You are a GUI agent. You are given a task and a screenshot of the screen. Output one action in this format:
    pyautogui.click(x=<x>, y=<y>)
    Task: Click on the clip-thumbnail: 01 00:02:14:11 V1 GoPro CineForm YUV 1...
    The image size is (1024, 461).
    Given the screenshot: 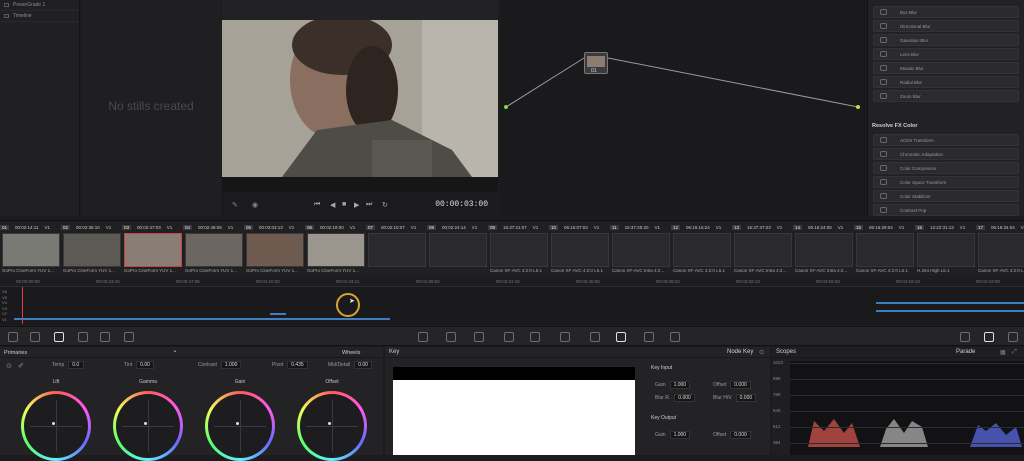 What is the action you would take?
    pyautogui.click(x=30, y=249)
    